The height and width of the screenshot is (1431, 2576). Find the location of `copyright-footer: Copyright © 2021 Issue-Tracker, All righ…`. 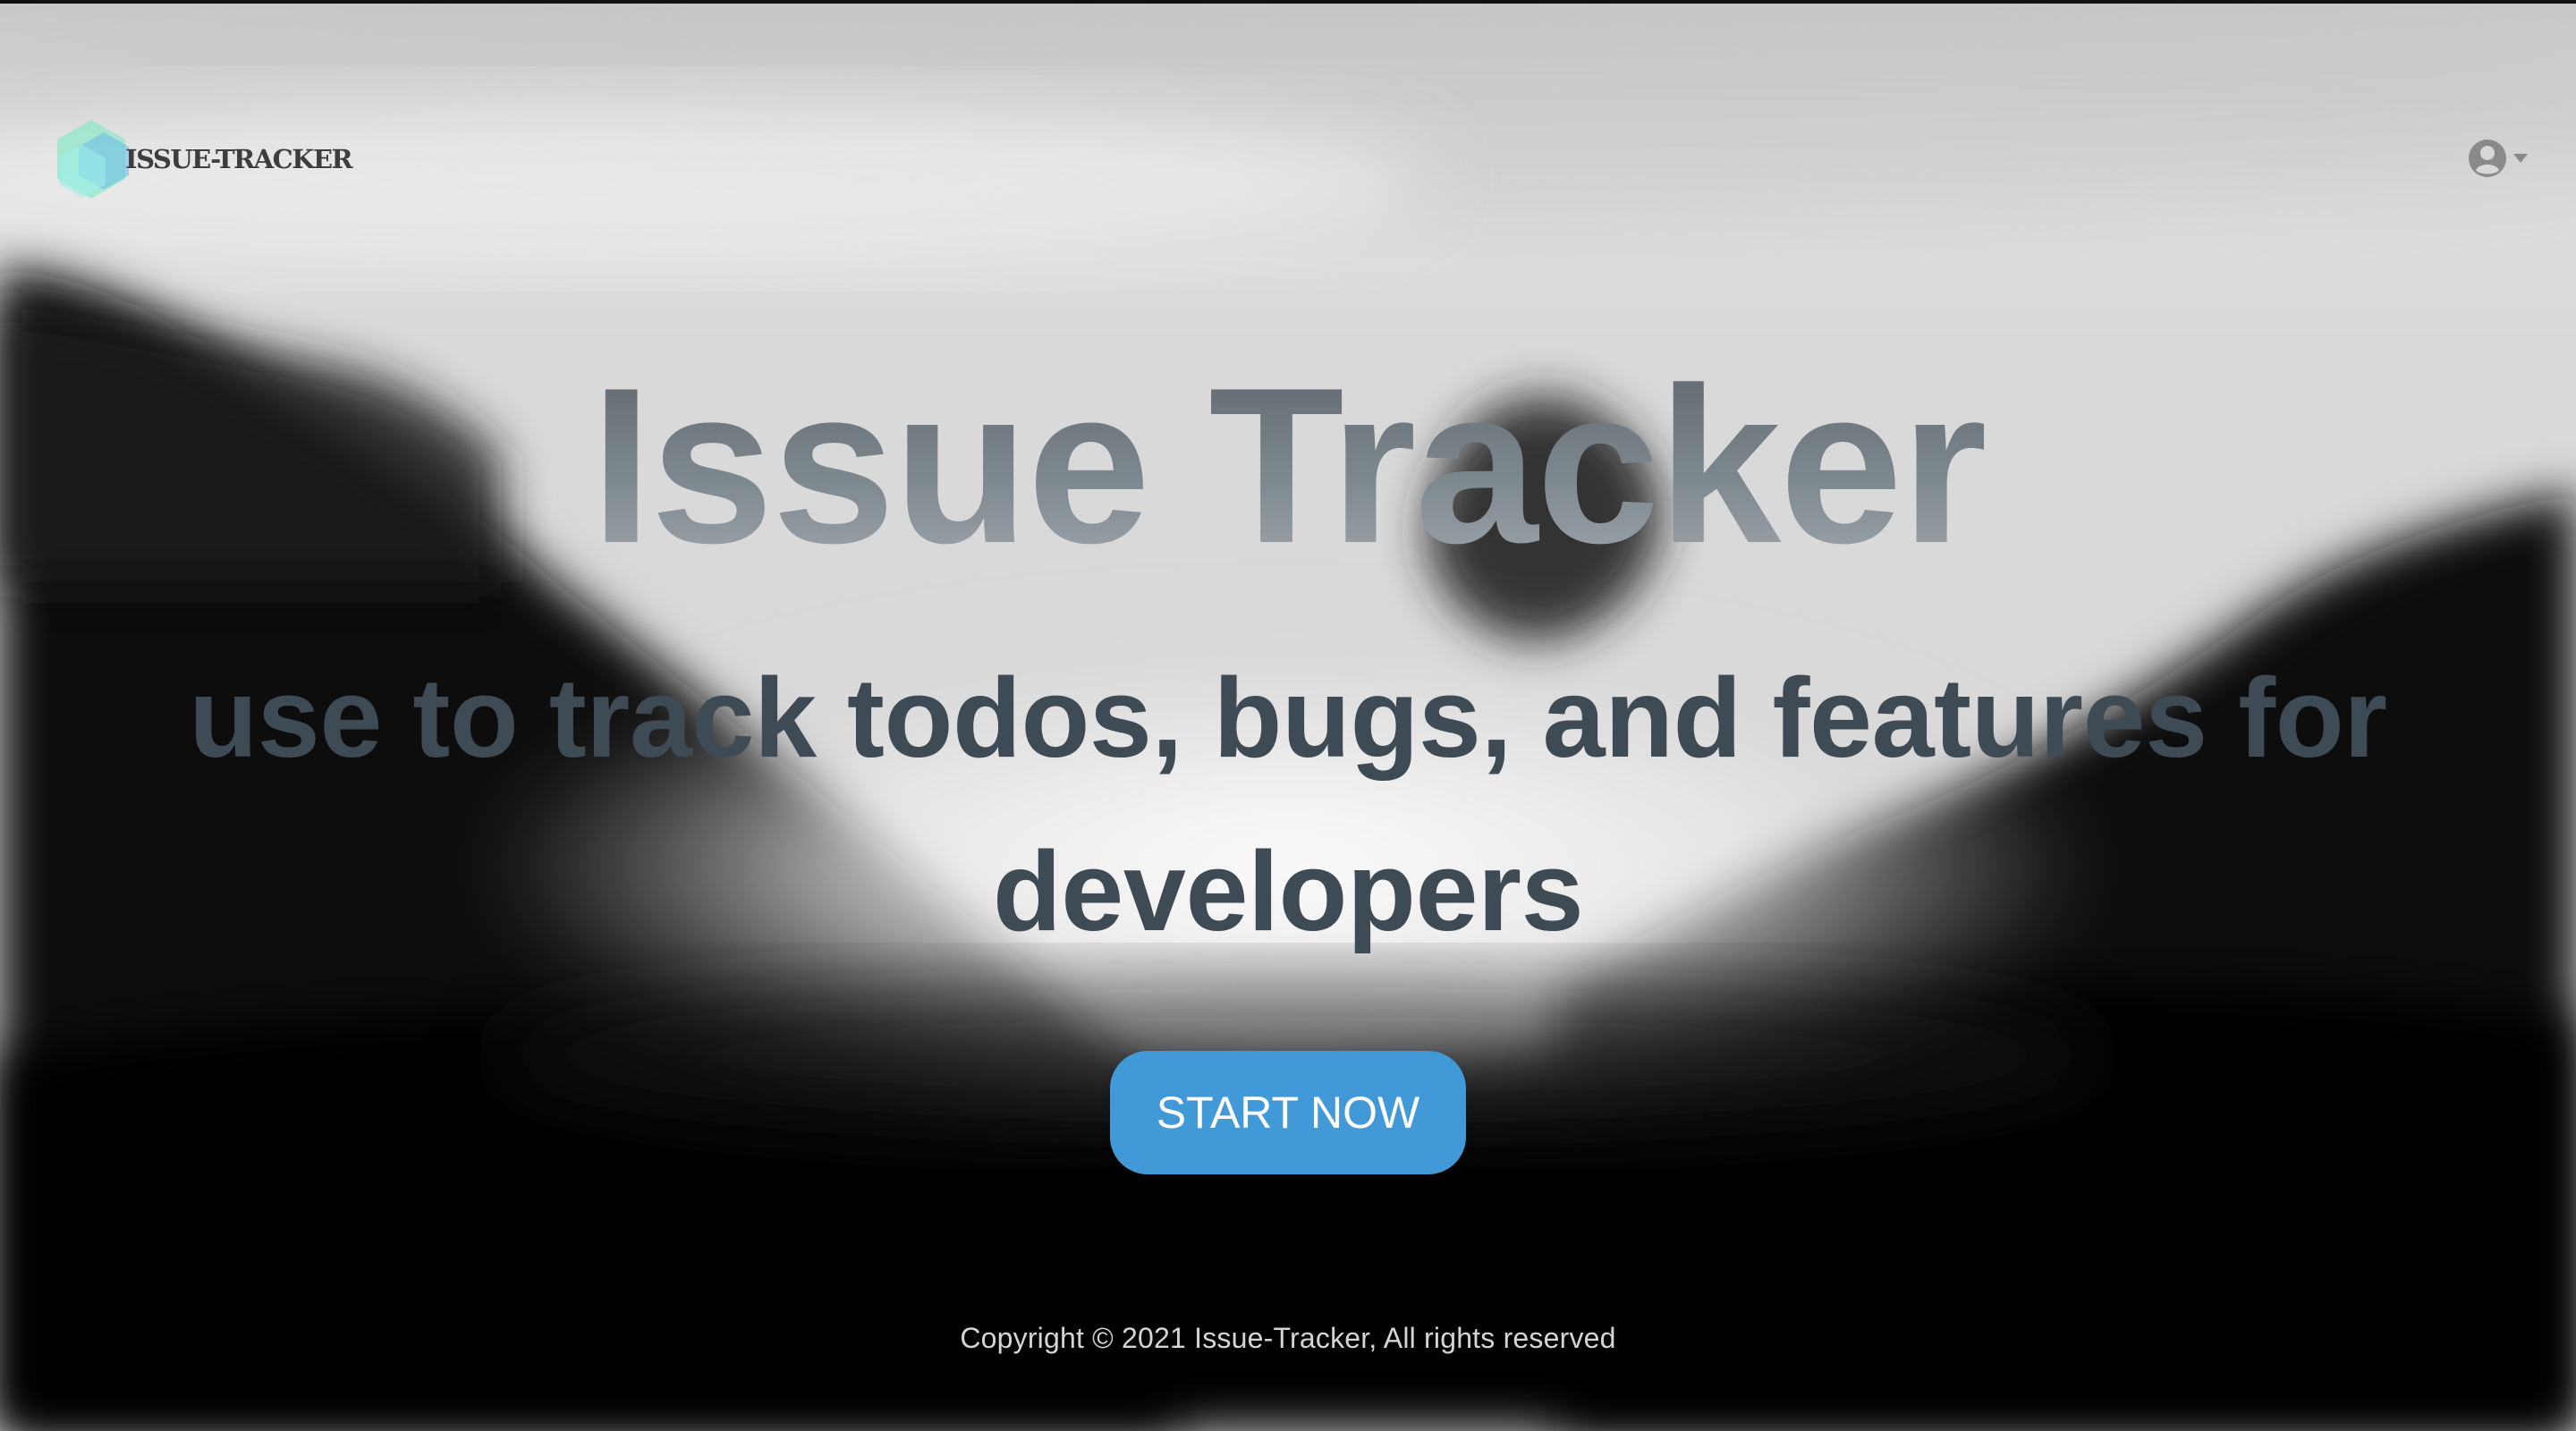

copyright-footer: Copyright © 2021 Issue-Tracker, All righ… is located at coordinates (1288, 1338).